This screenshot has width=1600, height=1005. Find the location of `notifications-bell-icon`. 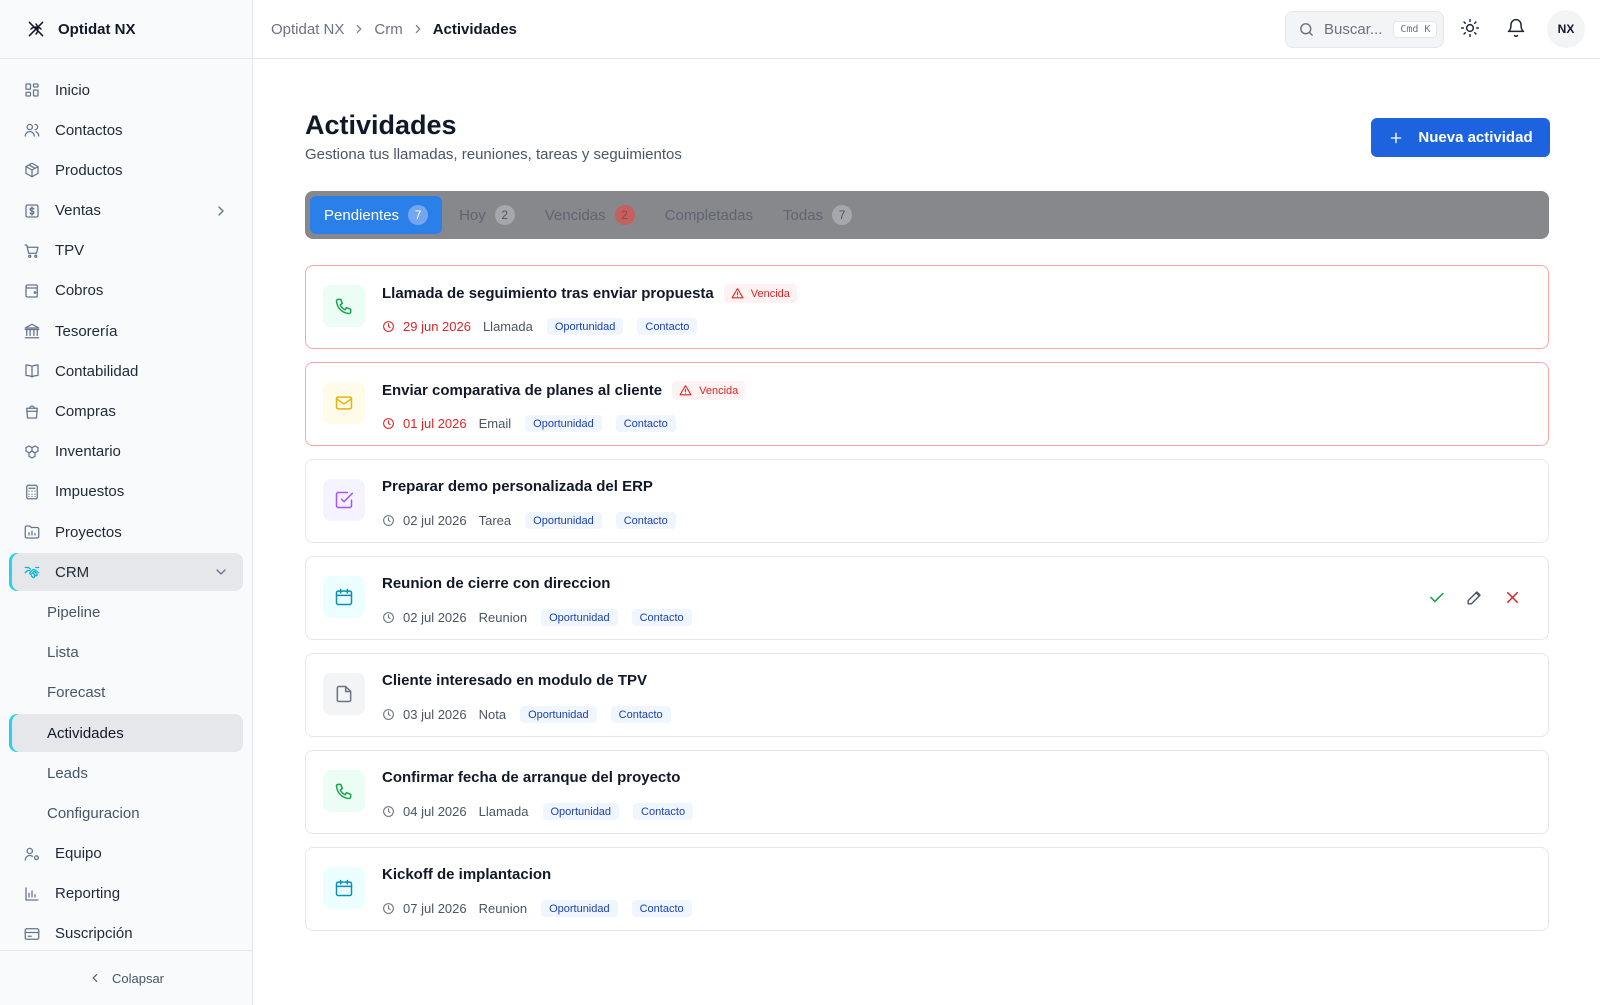

notifications-bell-icon is located at coordinates (1516, 28).